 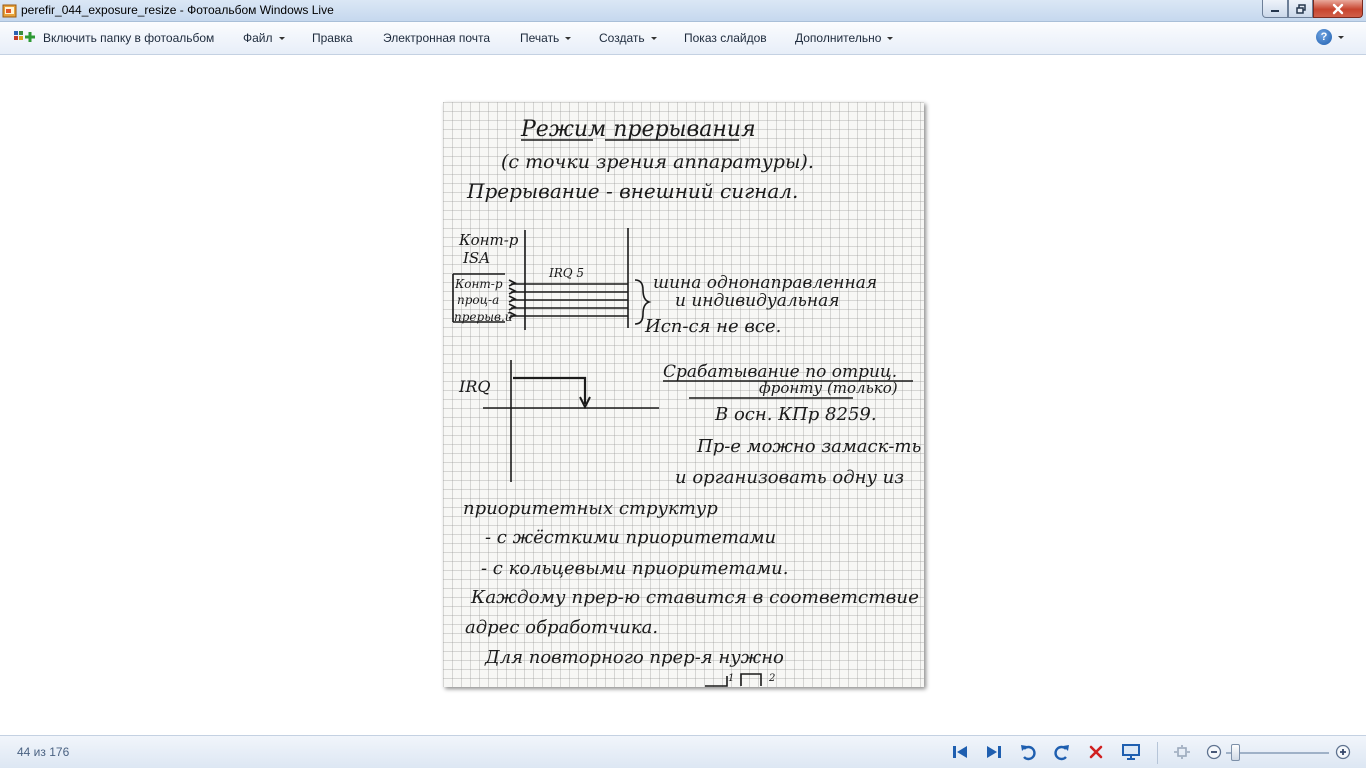 I want to click on maximize-icon, so click(x=1300, y=8).